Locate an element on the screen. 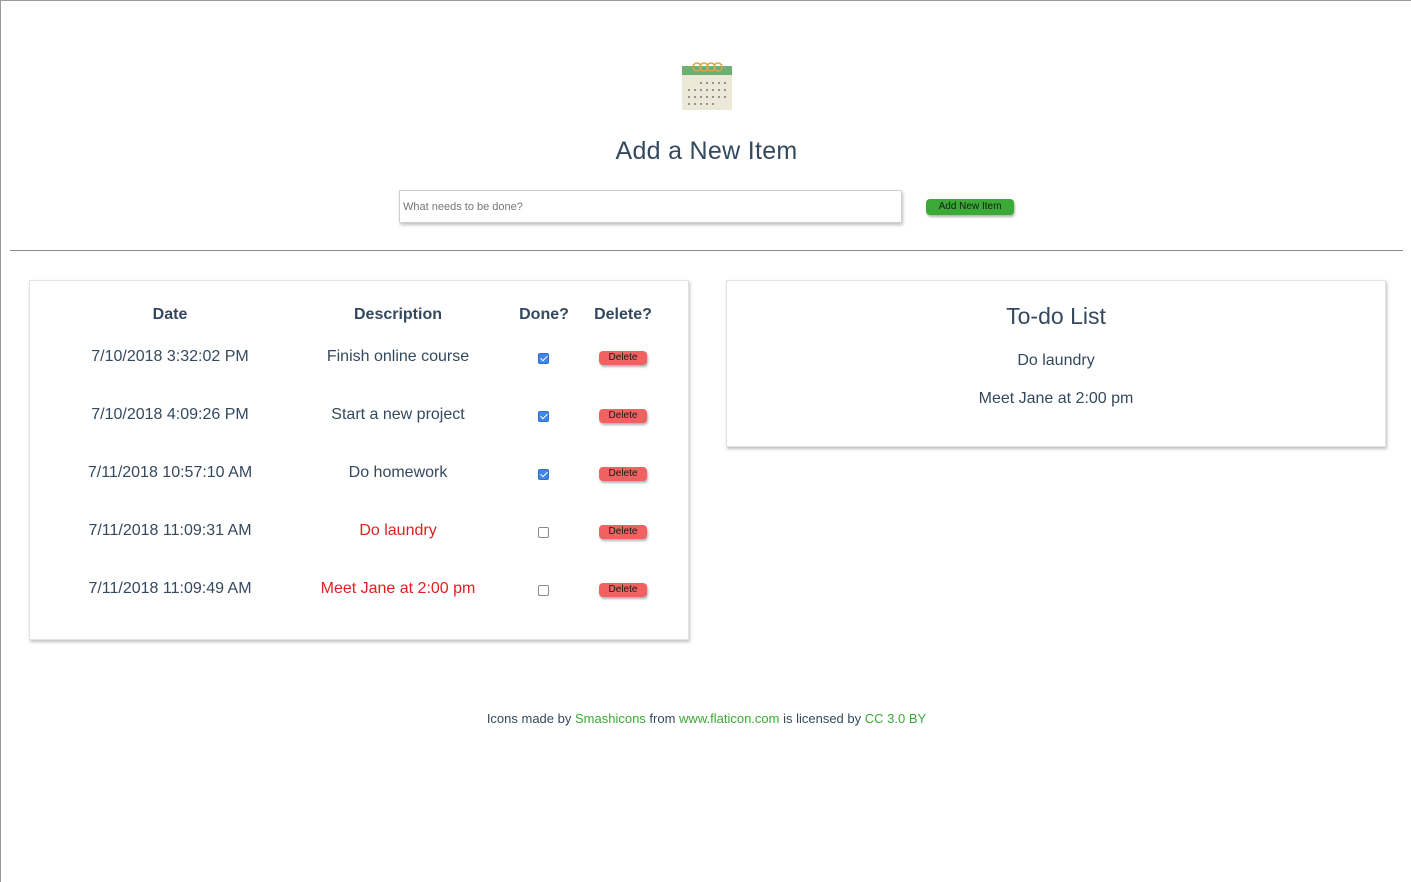  column-header-done: Done? is located at coordinates (544, 314).